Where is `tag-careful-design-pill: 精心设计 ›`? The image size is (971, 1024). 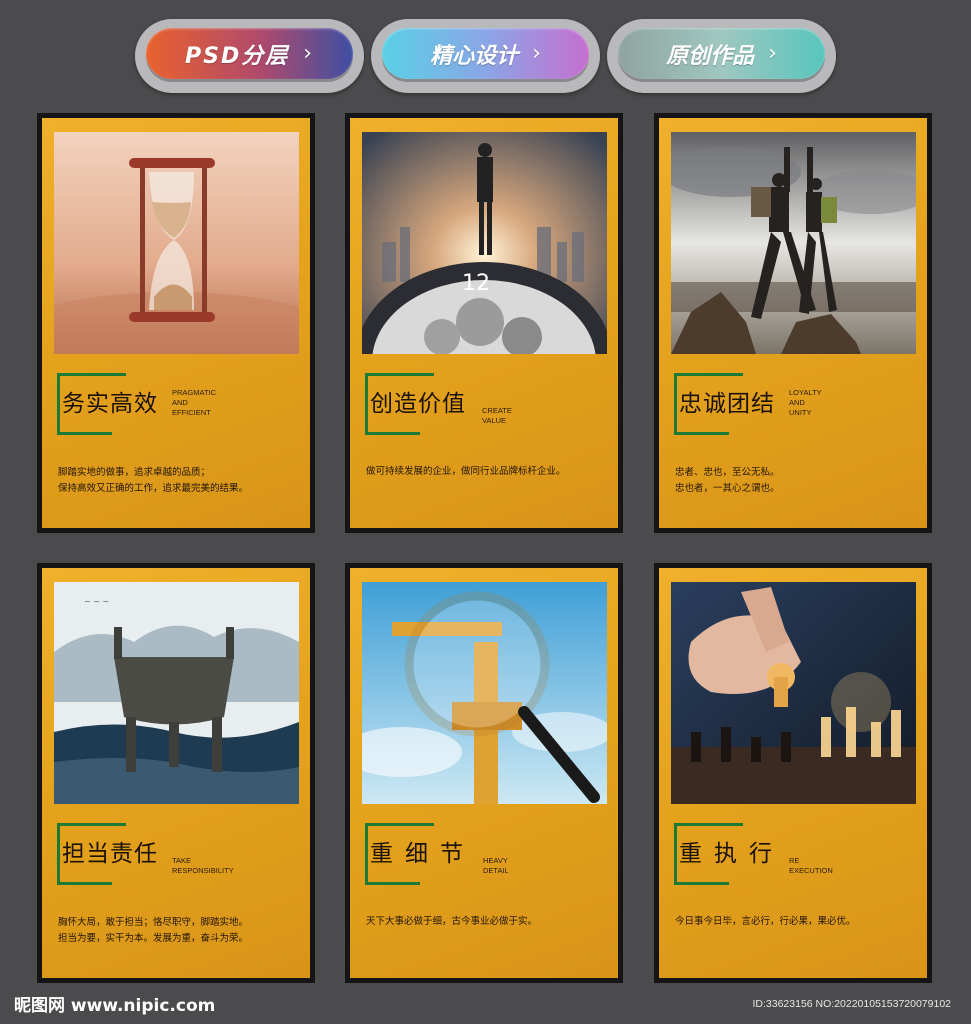 tag-careful-design-pill: 精心设计 › is located at coordinates (485, 53).